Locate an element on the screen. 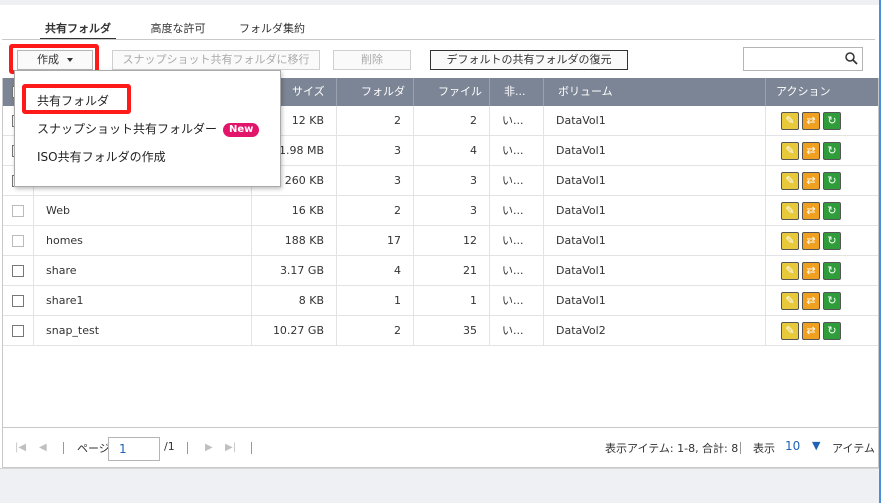 This screenshot has width=881, height=503. table-row: Web 16 KB 2 3 い... DataVol1 ✎ ⇄ ↻ is located at coordinates (440, 211).